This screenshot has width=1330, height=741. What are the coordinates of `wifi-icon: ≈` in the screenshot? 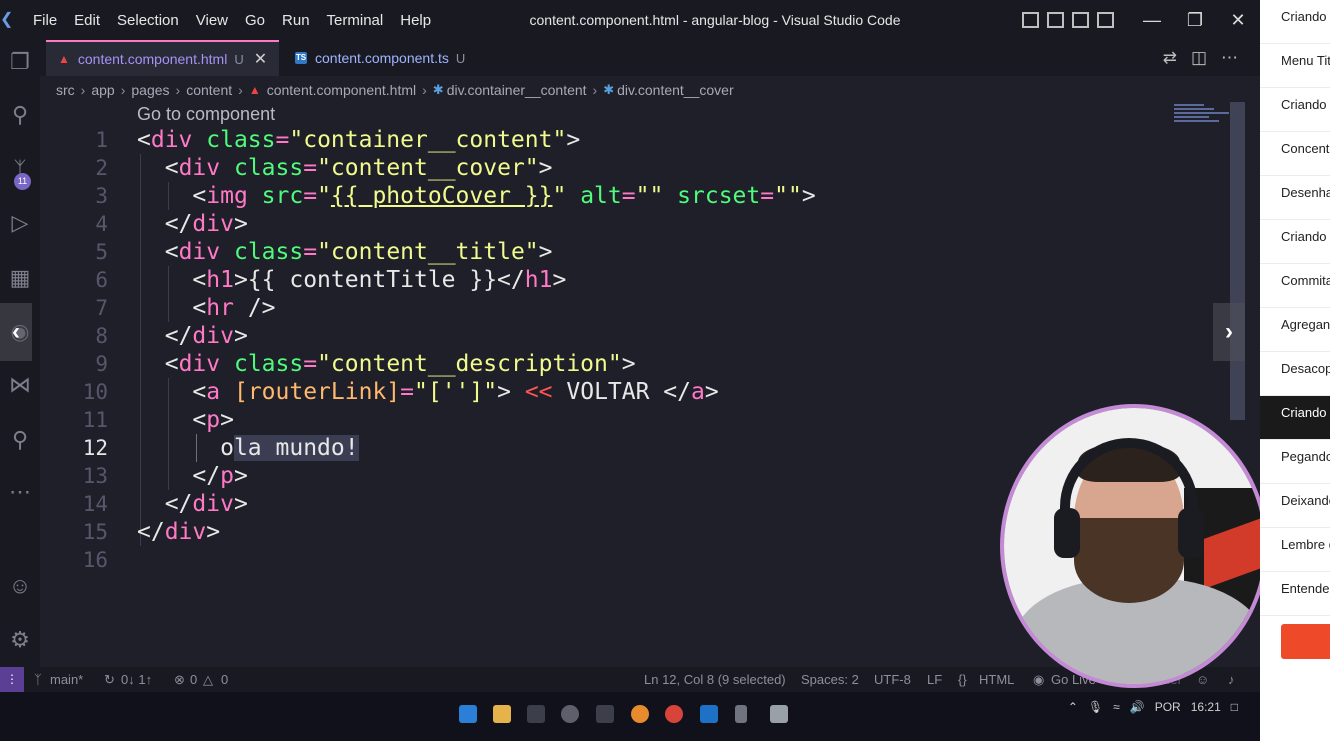 It's located at (1116, 707).